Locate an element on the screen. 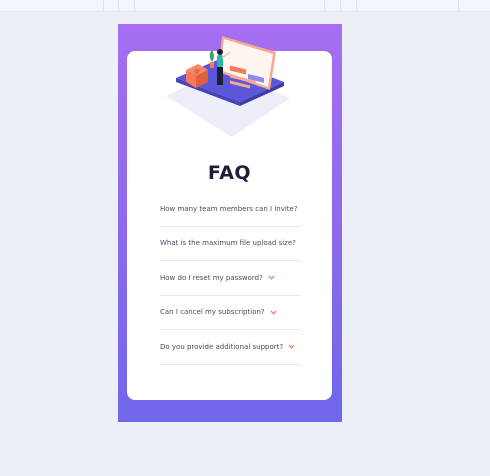 Image resolution: width=490 pixels, height=476 pixels. faq-item: What is the maximum file upload size? is located at coordinates (230, 244).